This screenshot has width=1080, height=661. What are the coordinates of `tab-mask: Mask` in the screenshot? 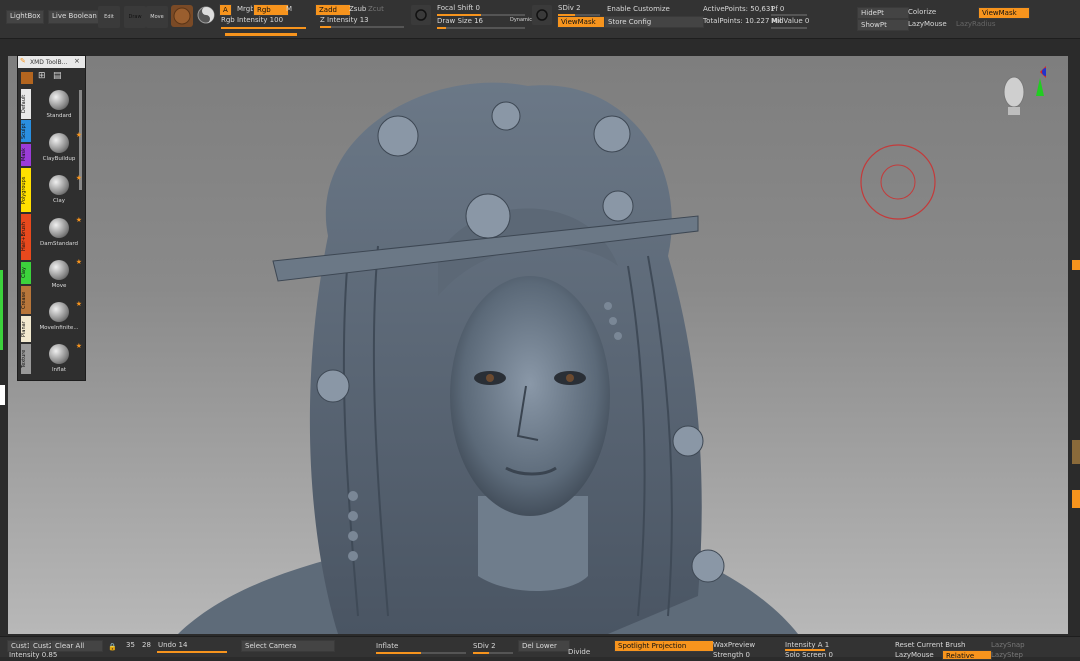 It's located at (26, 155).